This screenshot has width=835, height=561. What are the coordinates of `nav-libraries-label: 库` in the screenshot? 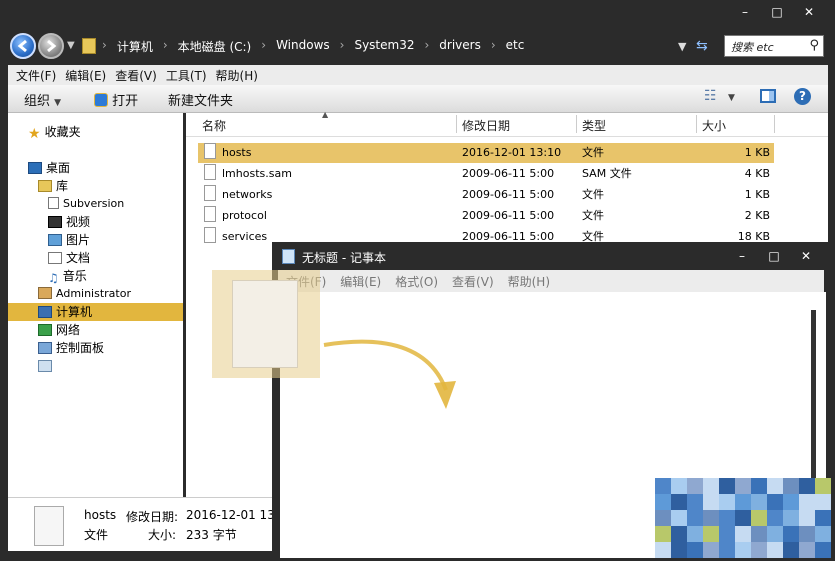 It's located at (62, 186).